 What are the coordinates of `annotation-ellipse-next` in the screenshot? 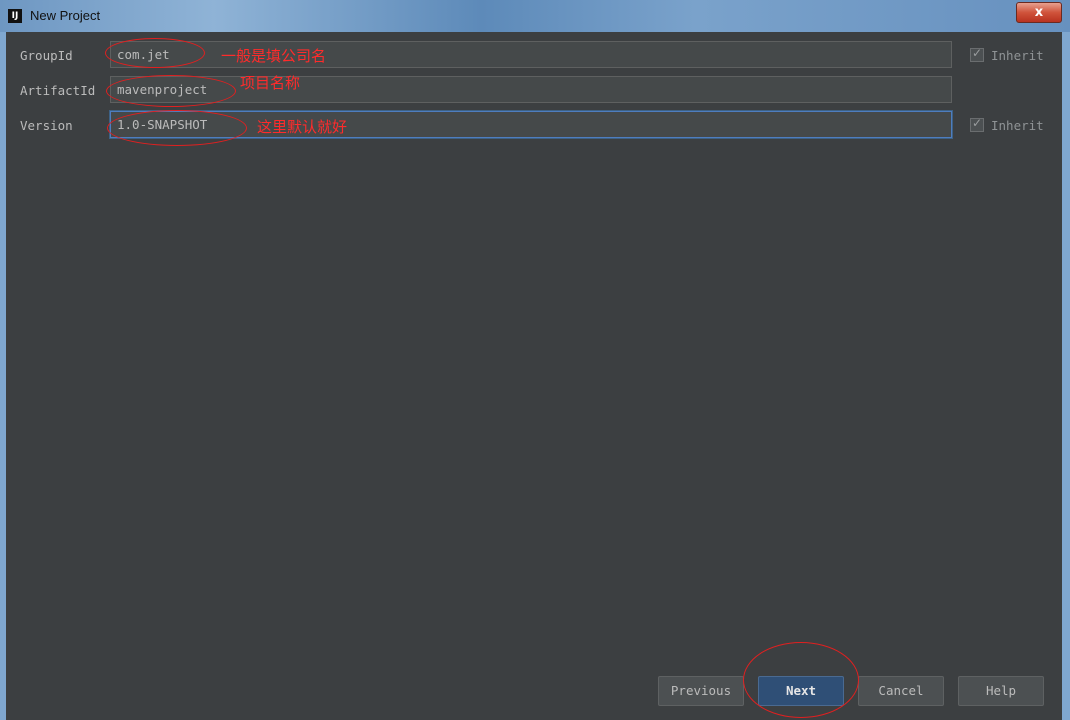 It's located at (801, 680).